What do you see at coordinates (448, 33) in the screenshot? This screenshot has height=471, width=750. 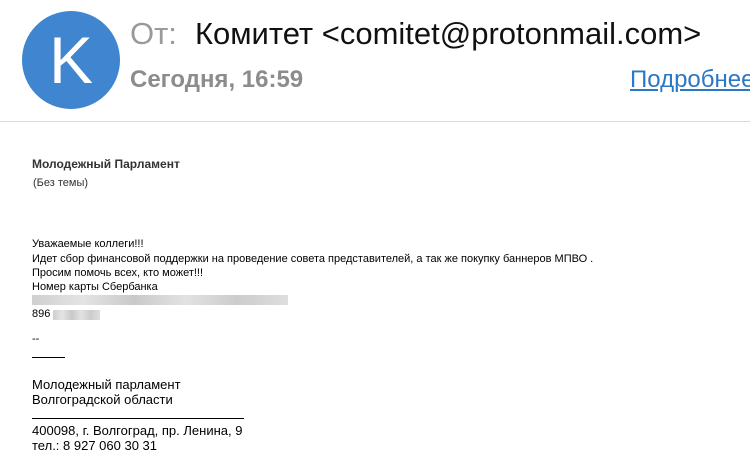 I see `sender-address: Комитет <comitet@protonmail.com>` at bounding box center [448, 33].